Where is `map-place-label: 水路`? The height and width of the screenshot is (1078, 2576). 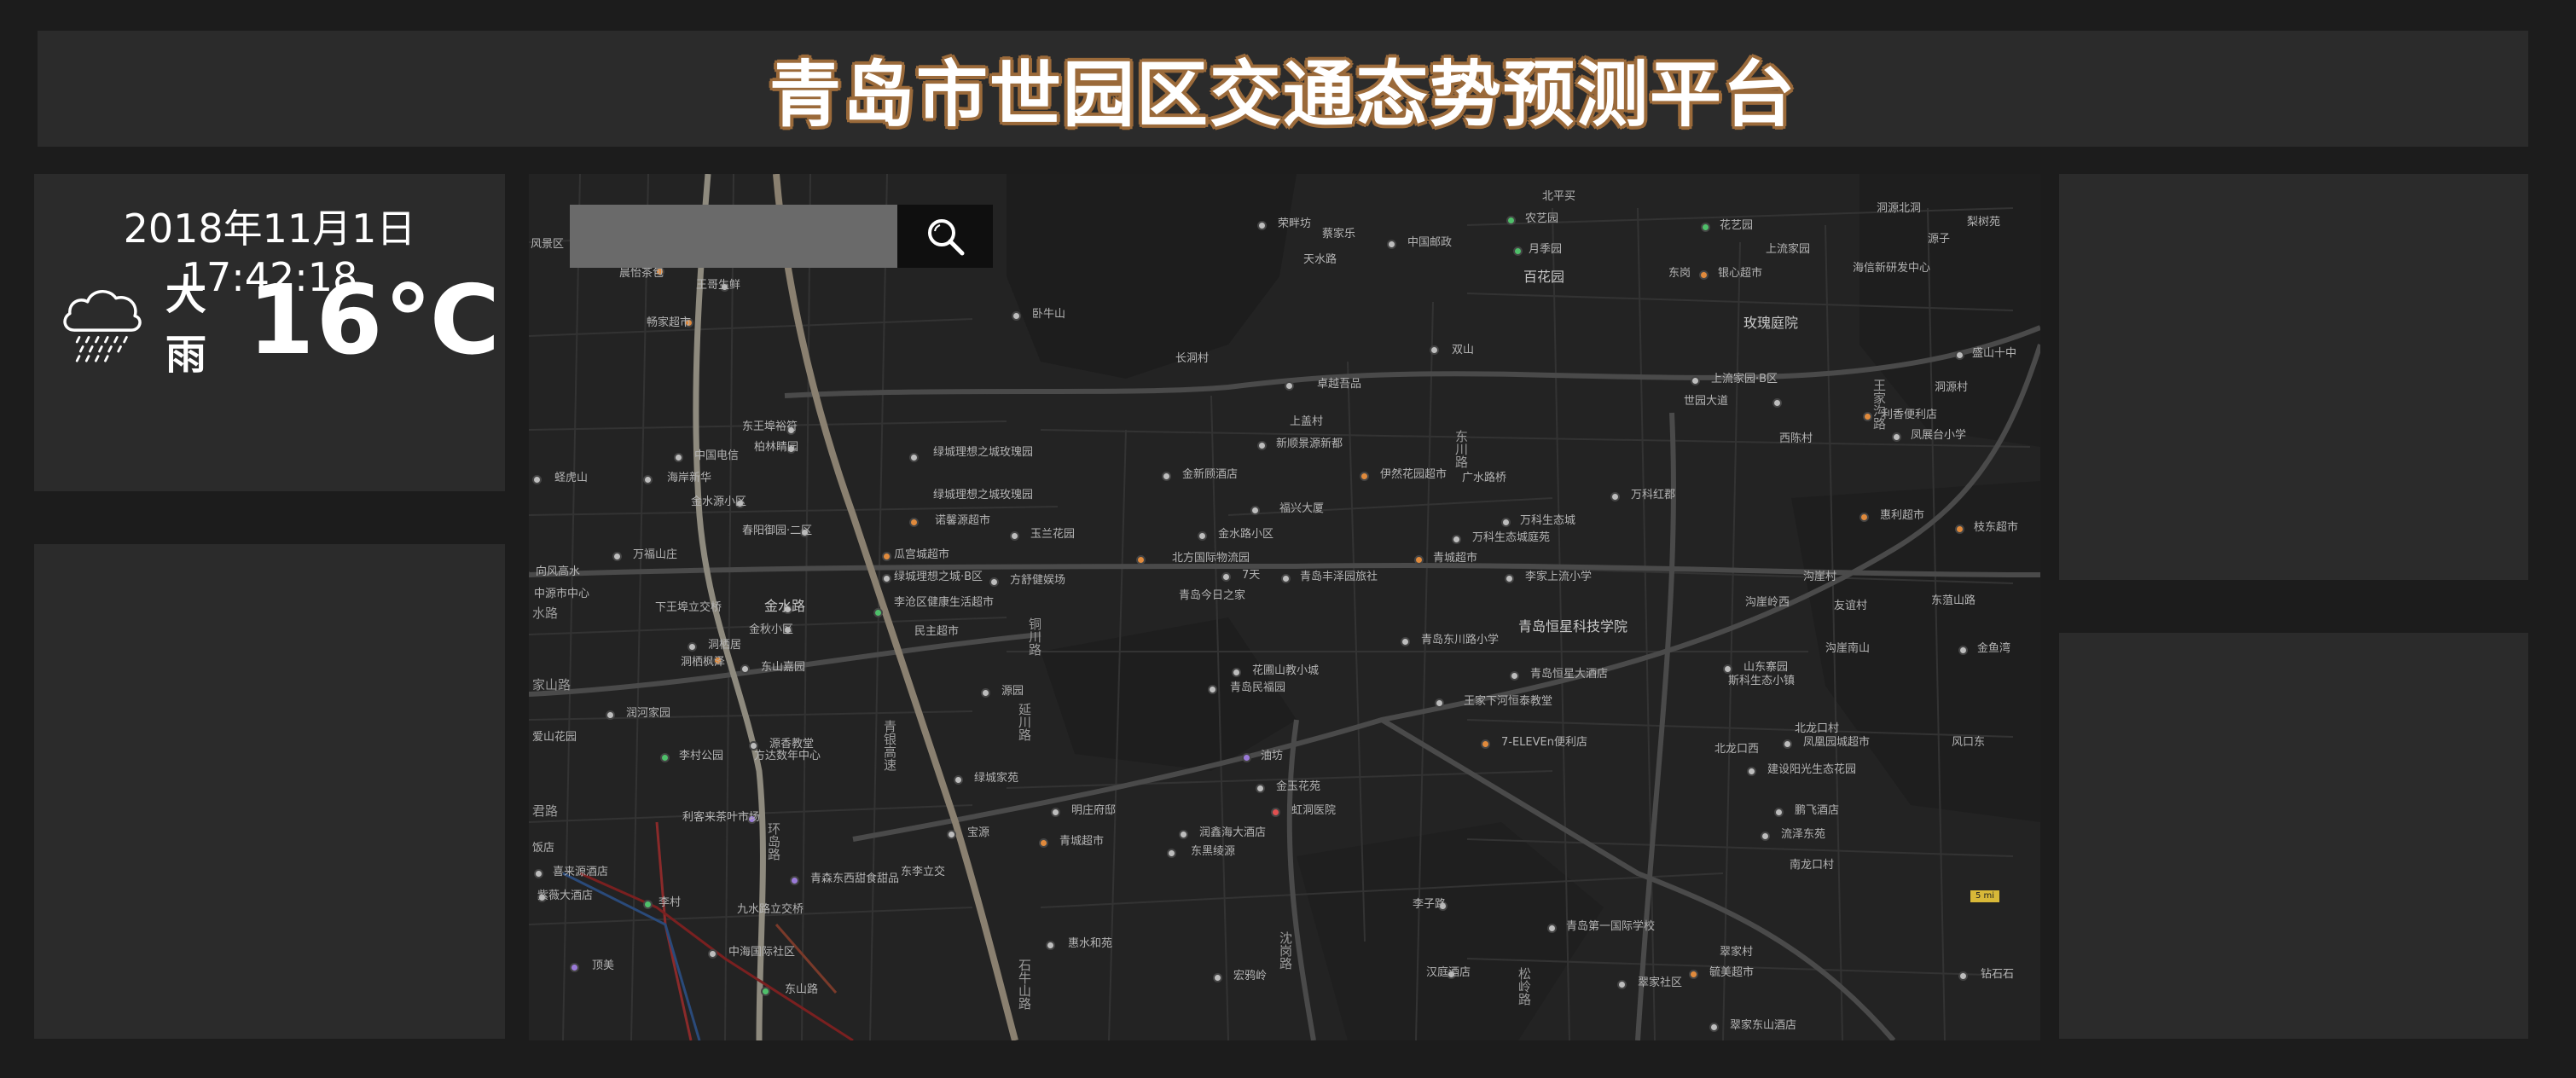
map-place-label: 水路 is located at coordinates (545, 613).